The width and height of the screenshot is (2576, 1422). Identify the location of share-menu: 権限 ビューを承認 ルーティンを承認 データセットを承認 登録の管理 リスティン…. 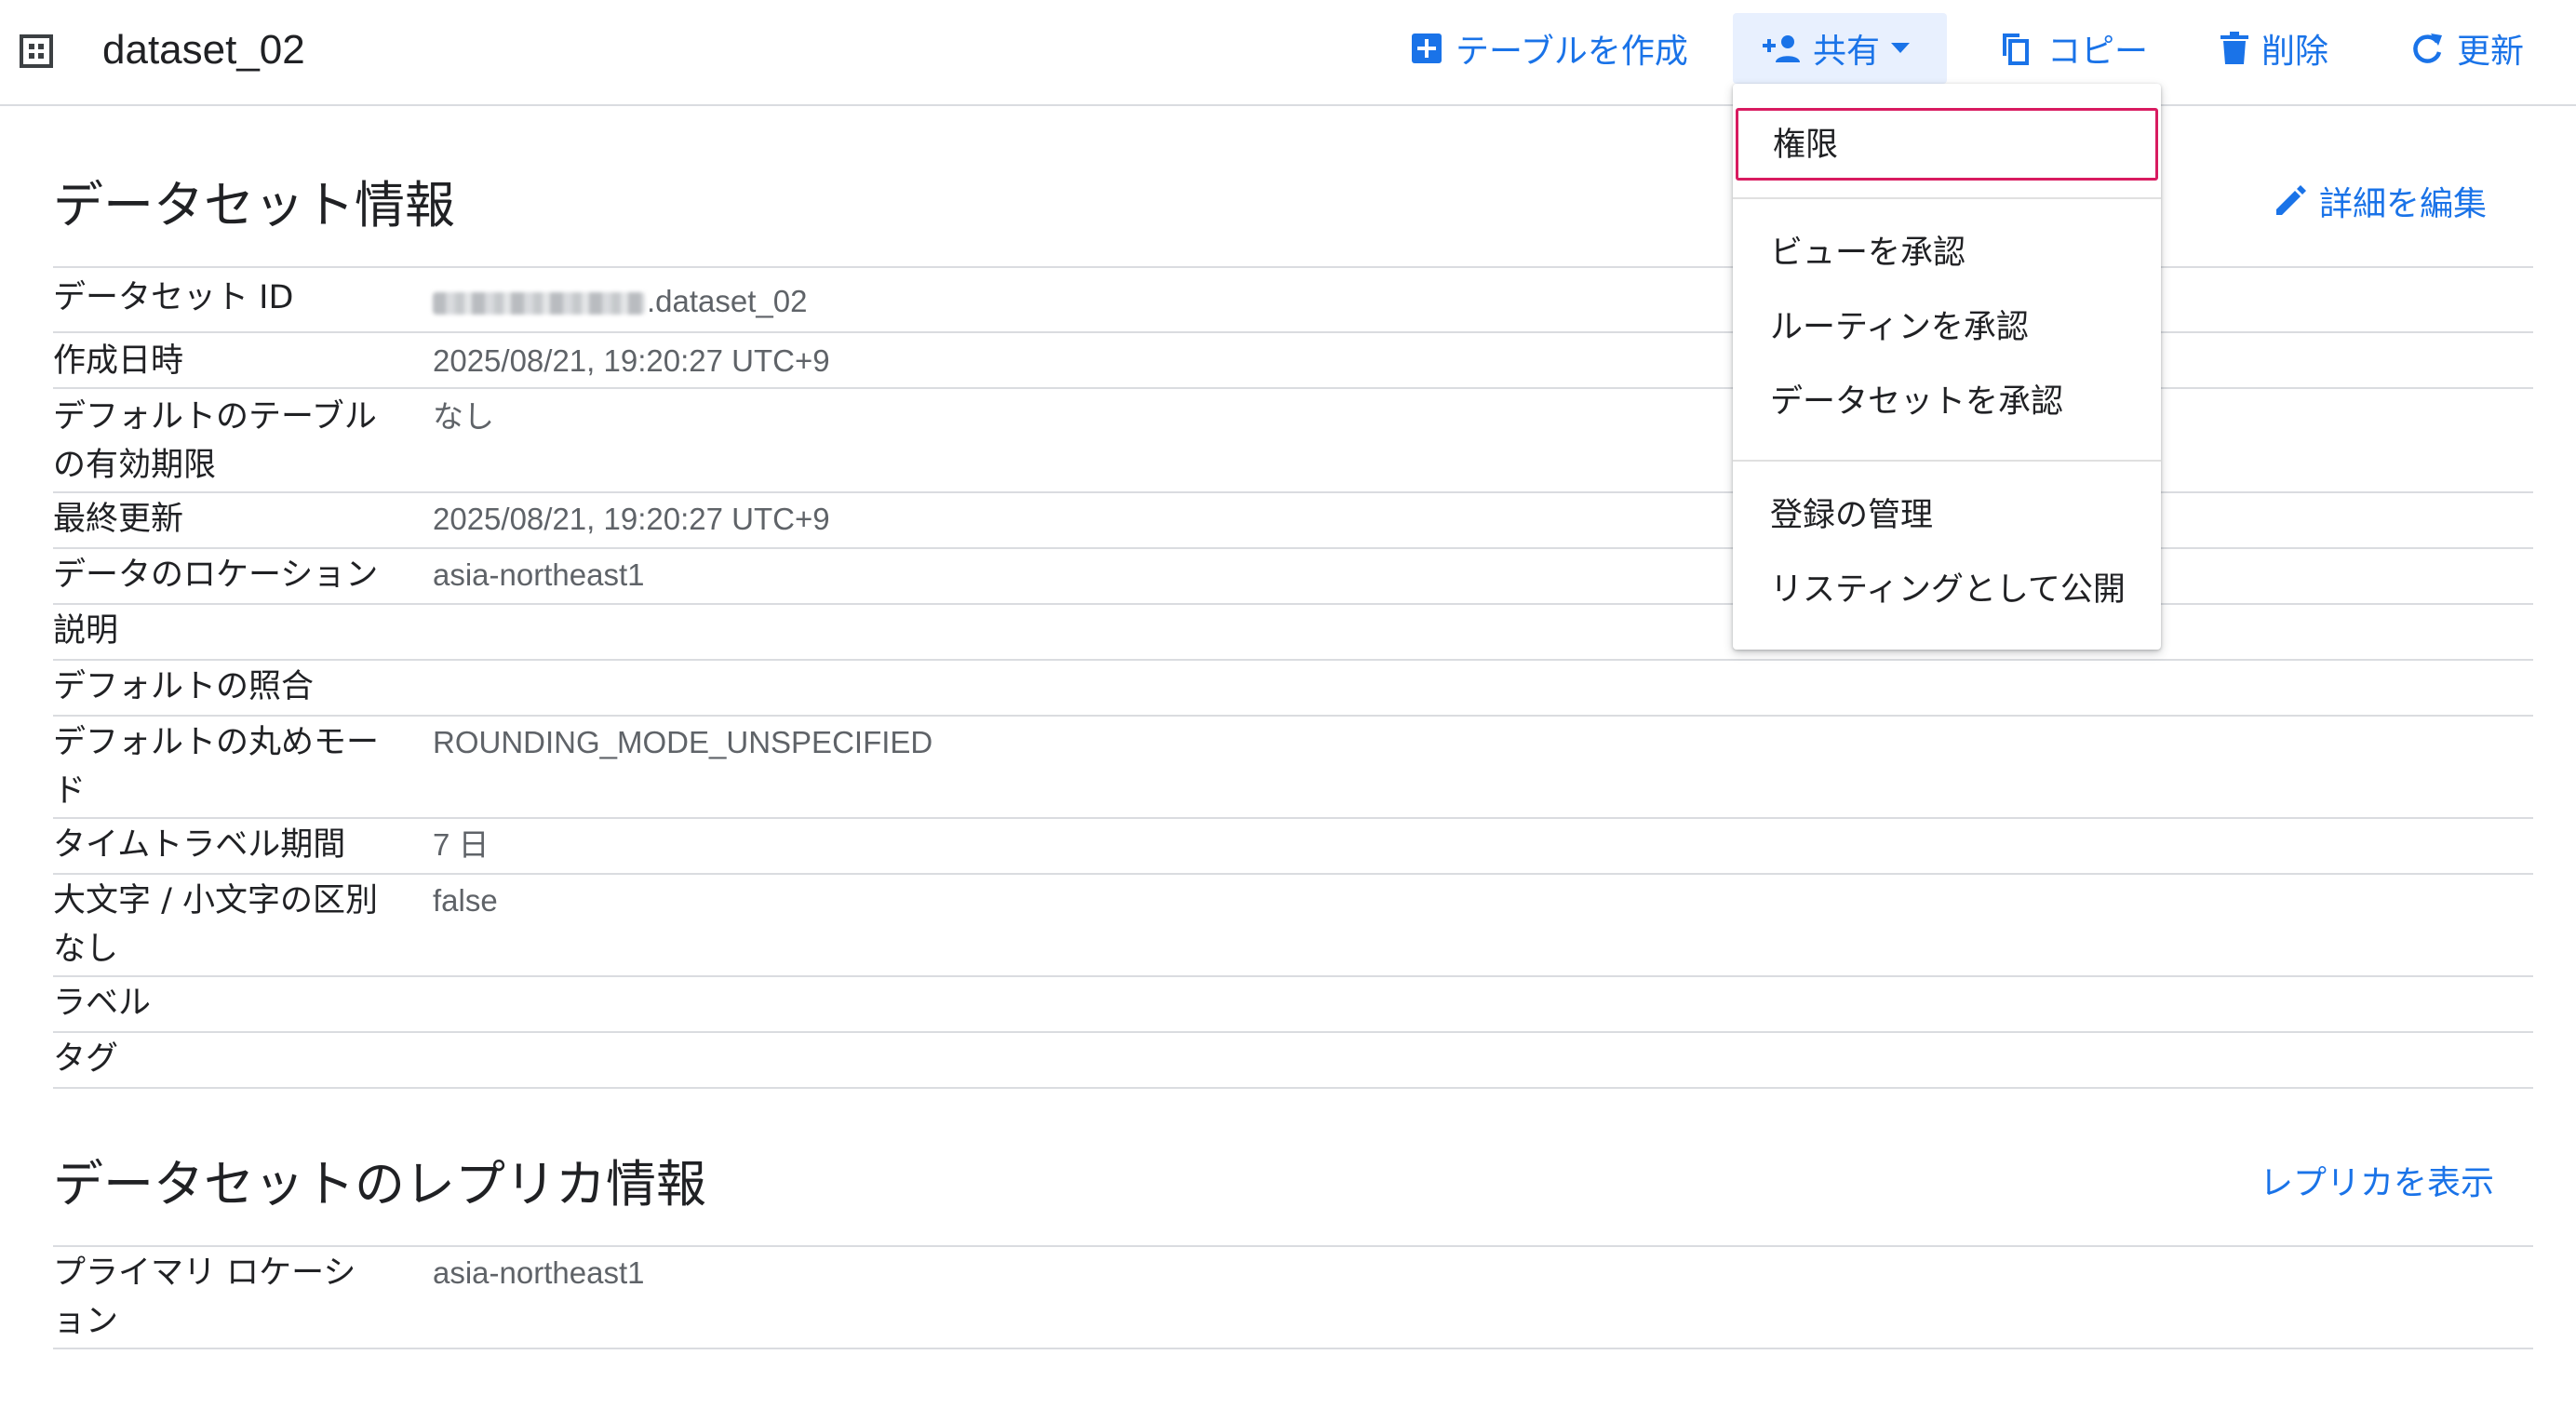
(1947, 367).